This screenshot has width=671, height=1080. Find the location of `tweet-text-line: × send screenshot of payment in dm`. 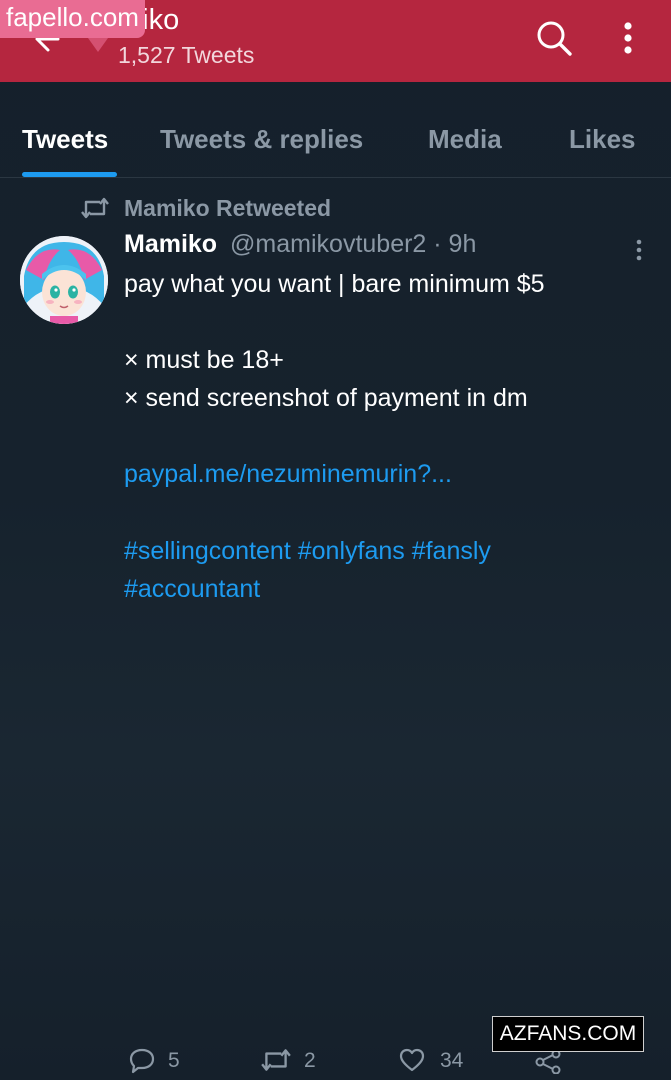

tweet-text-line: × send screenshot of payment in dm is located at coordinates (326, 398).